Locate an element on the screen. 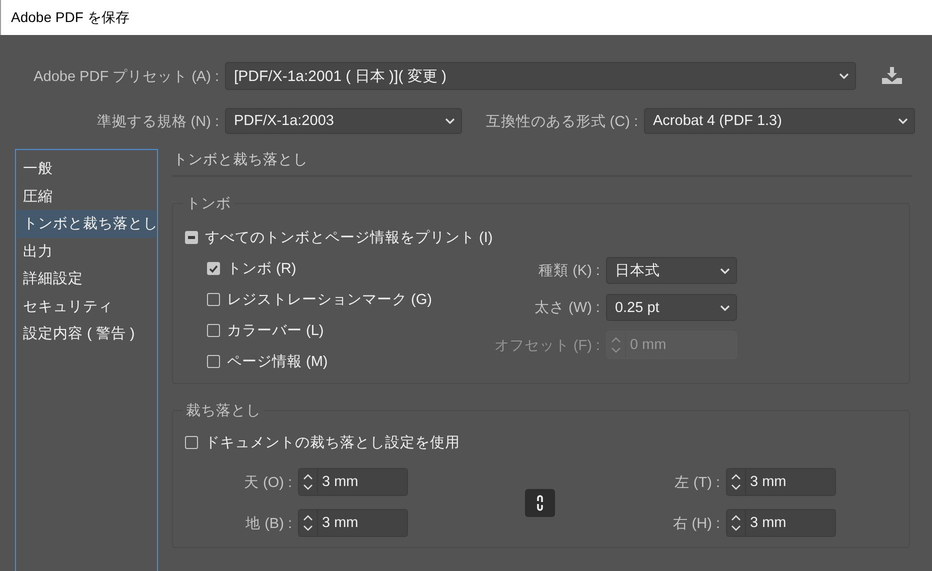 The width and height of the screenshot is (932, 571). sidebar-item: 出力 is located at coordinates (86, 251).